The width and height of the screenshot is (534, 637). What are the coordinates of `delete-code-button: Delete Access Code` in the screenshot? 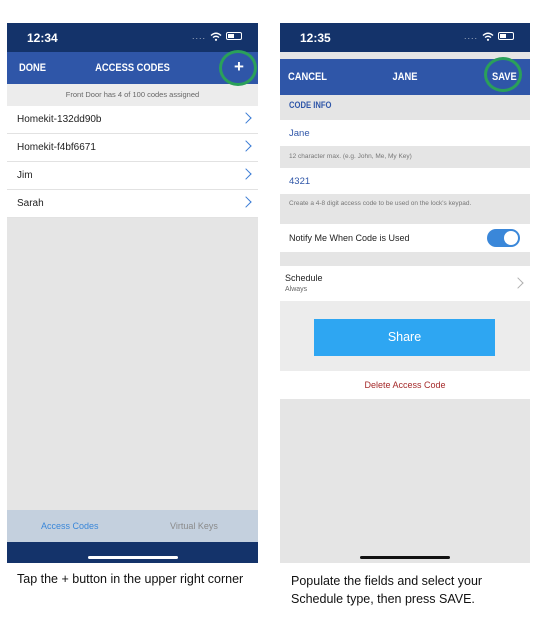 It's located at (405, 385).